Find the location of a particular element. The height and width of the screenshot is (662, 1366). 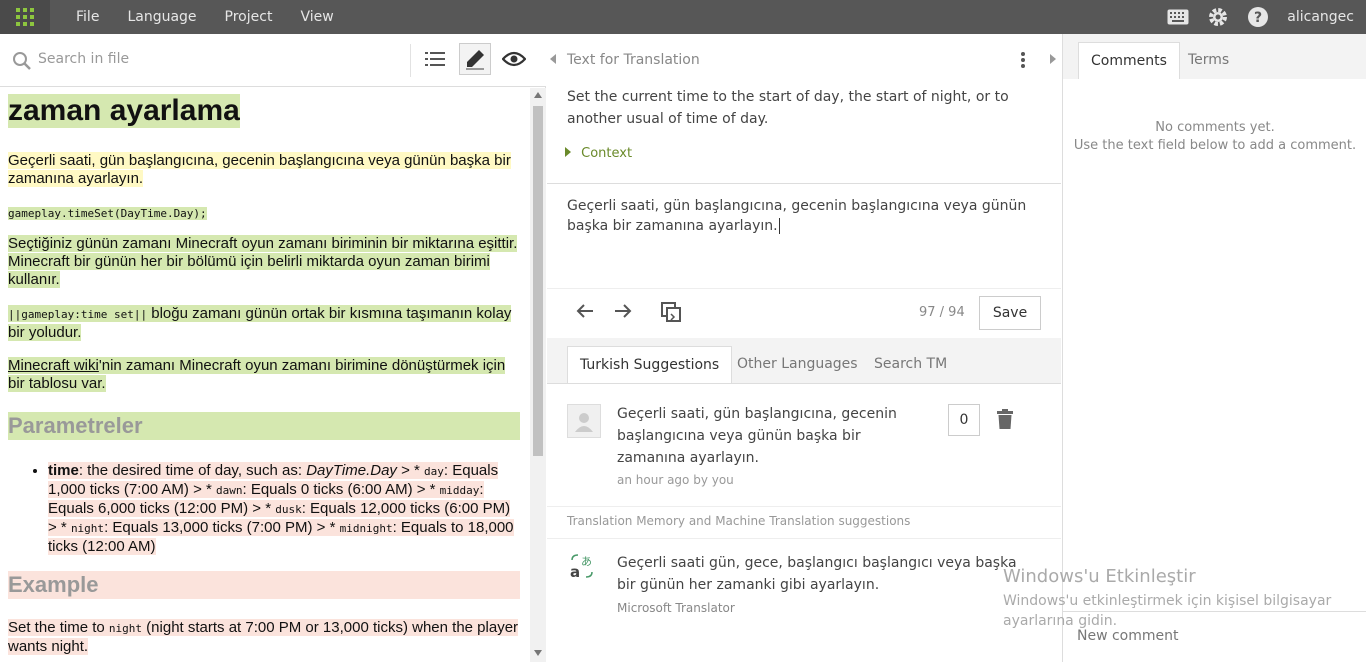

edit-mode-button is located at coordinates (475, 59).